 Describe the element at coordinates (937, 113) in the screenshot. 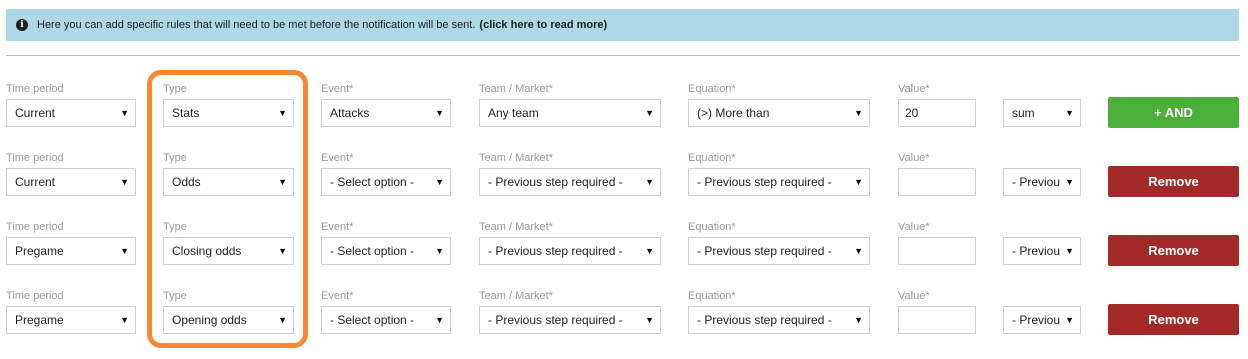

I see `value-input: 20` at that location.